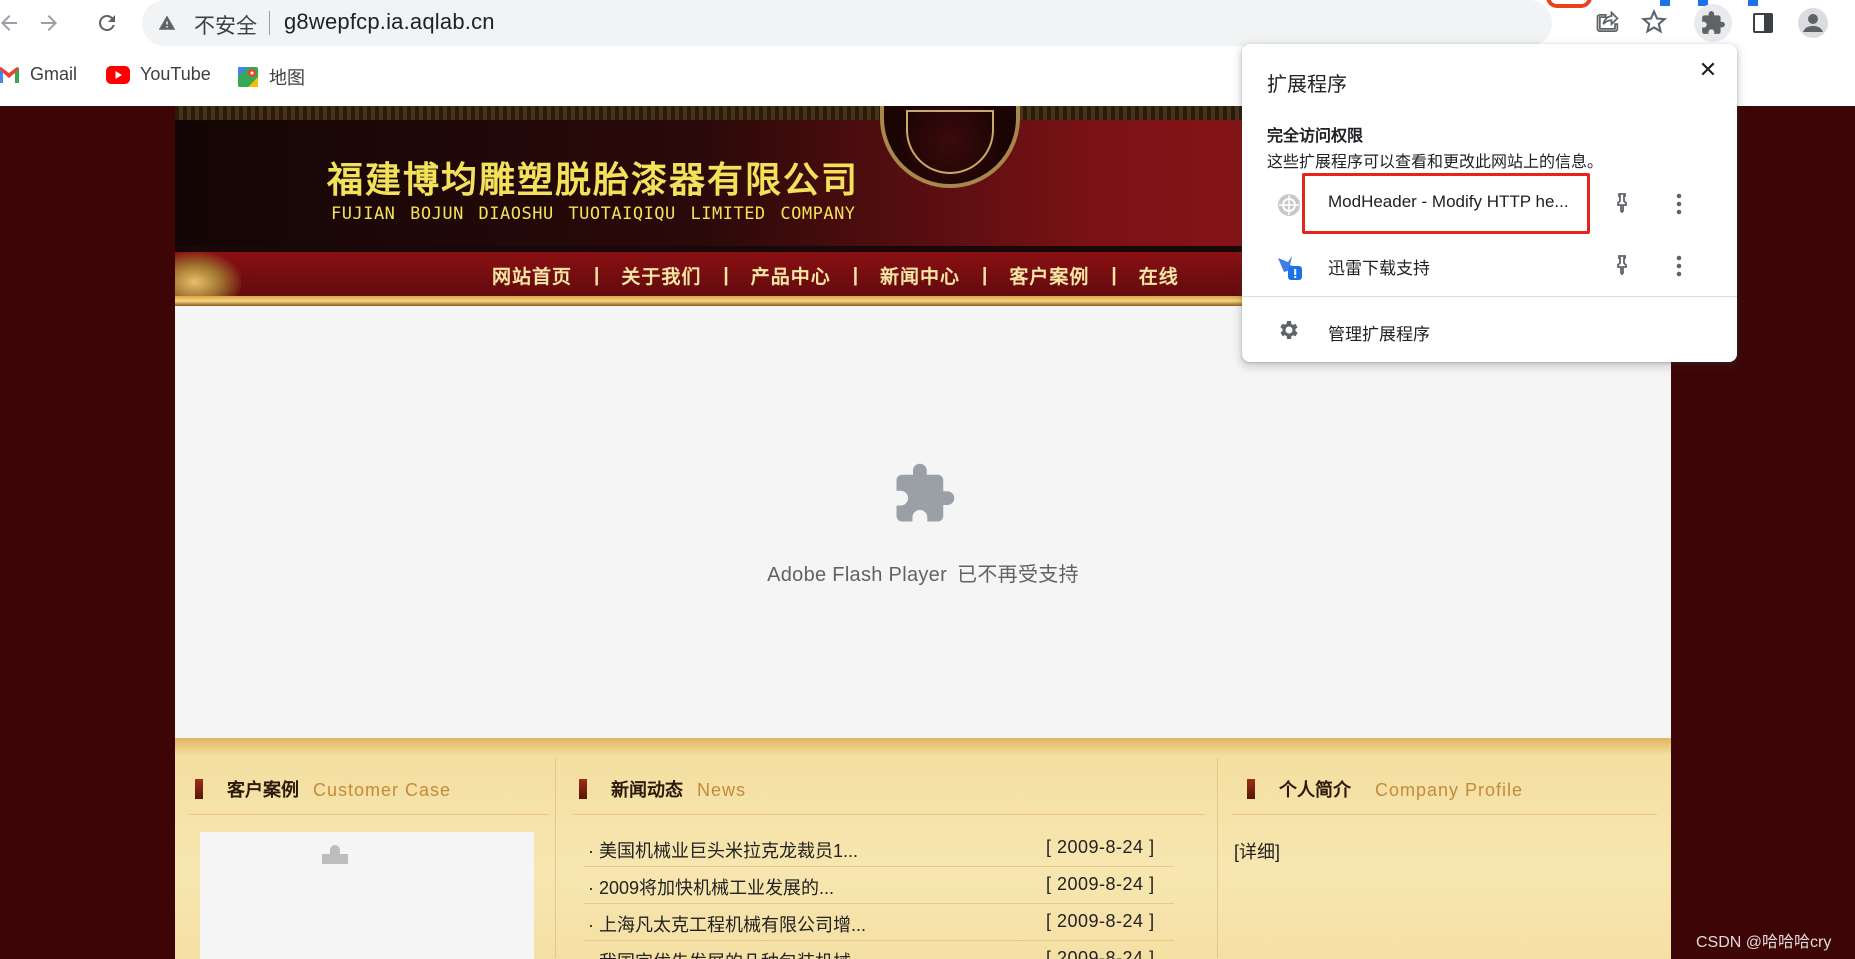  I want to click on news-item-title: · 我国宜优先发展的几种包装机械, so click(719, 953).